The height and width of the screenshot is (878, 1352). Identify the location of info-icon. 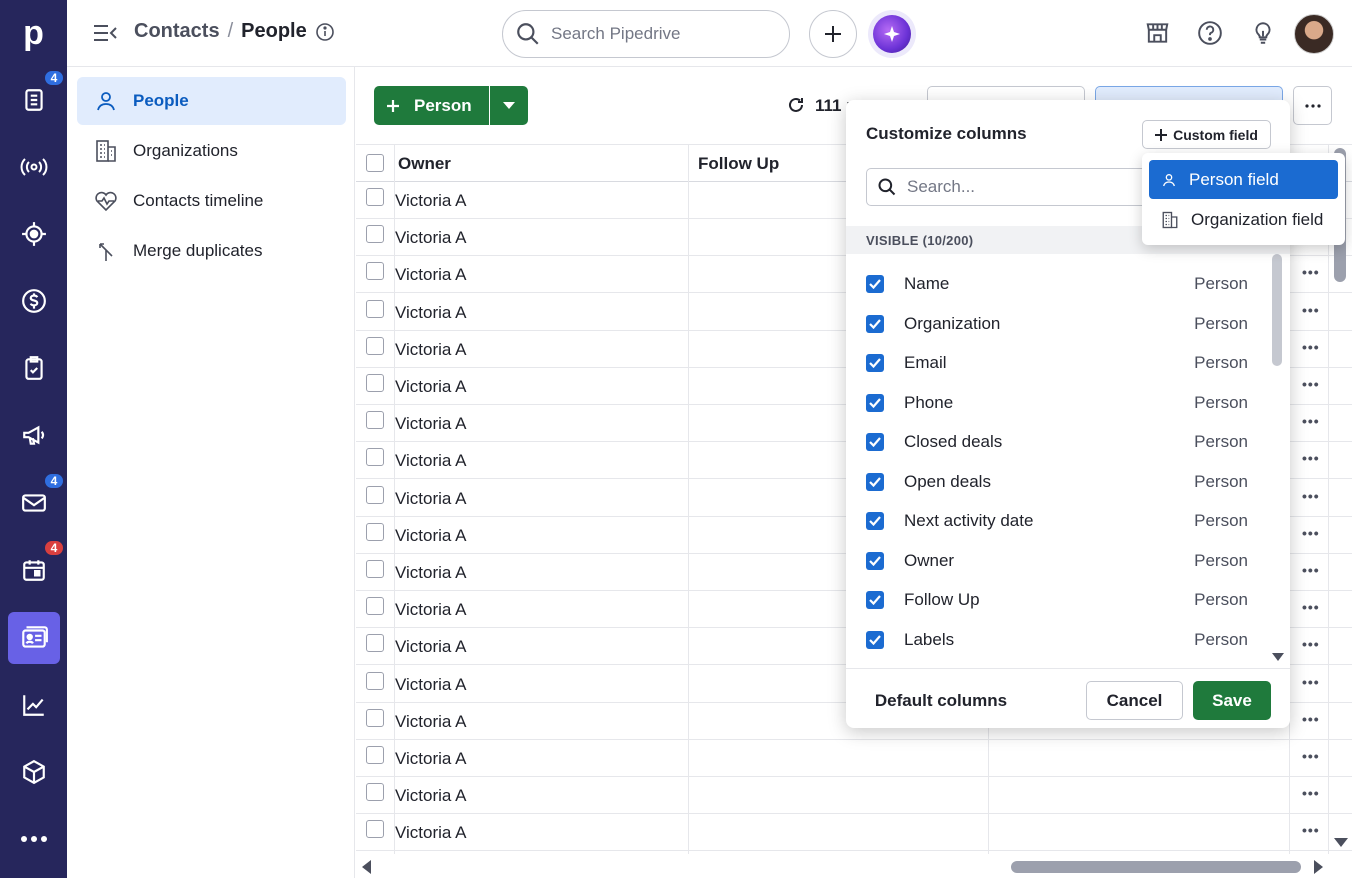
(325, 32).